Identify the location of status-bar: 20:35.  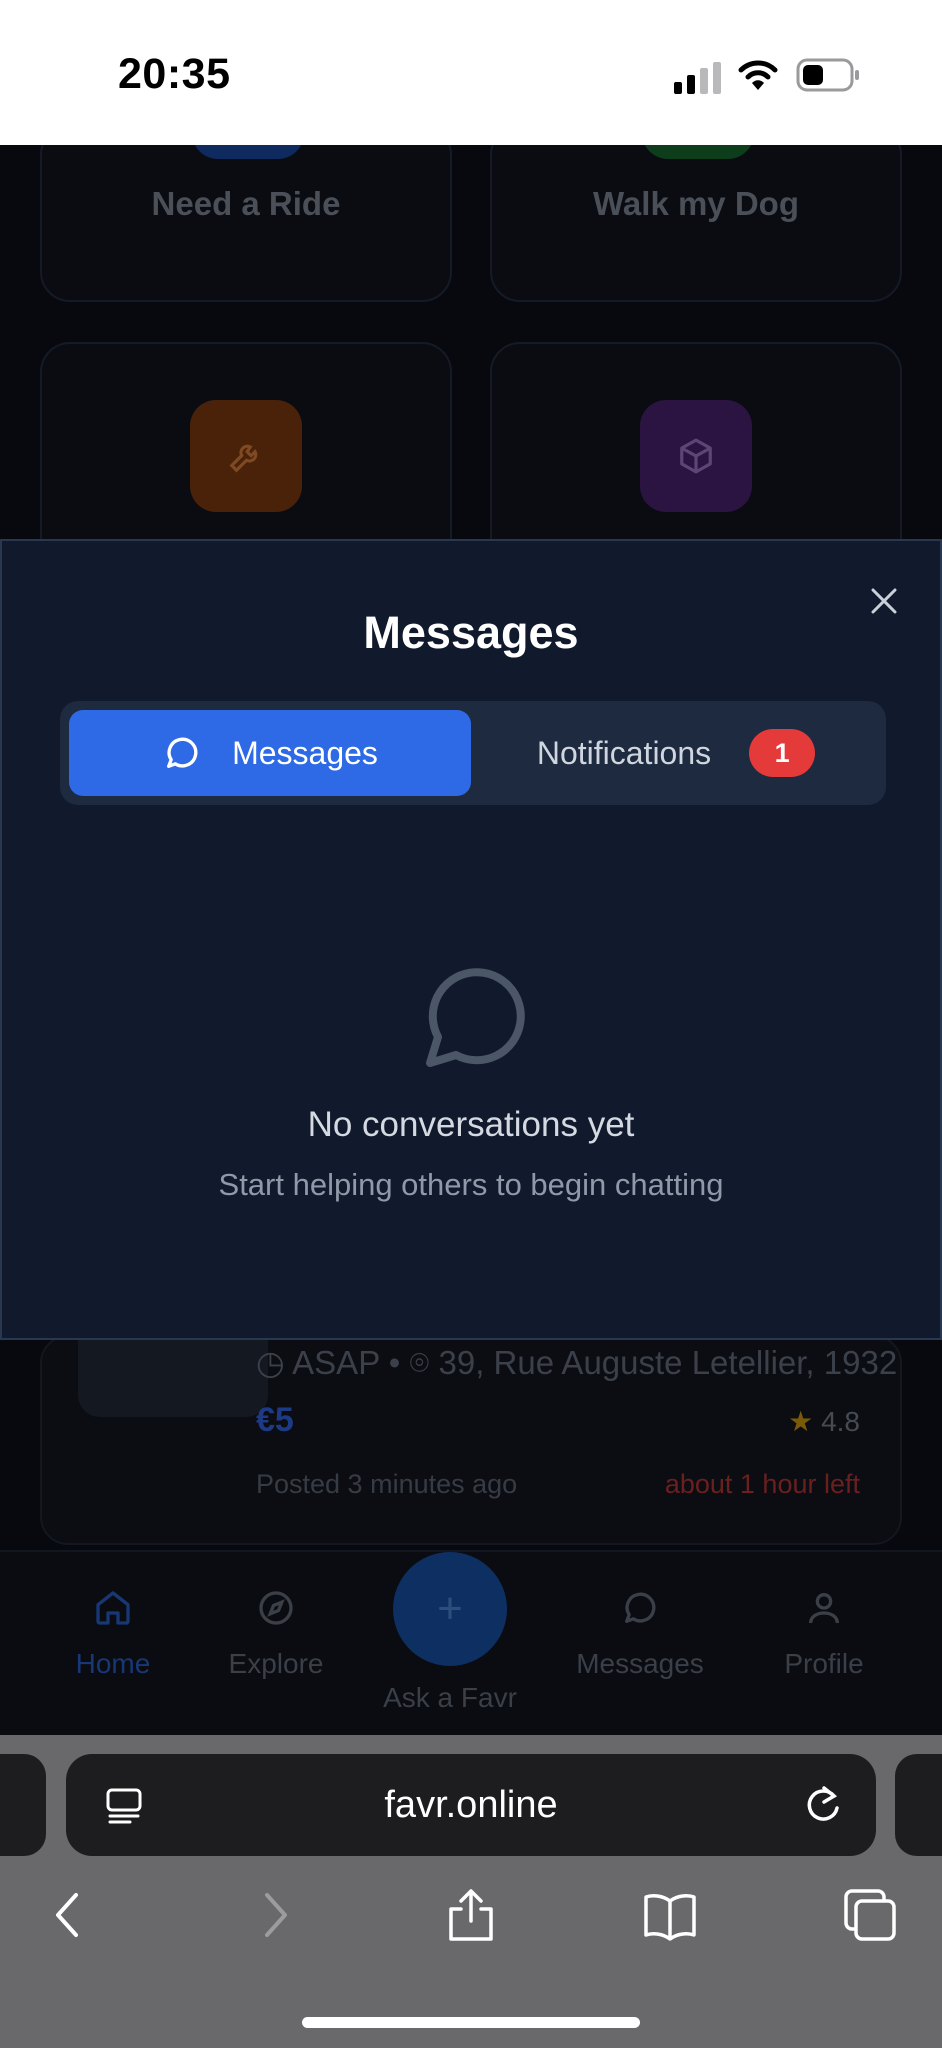
(471, 72).